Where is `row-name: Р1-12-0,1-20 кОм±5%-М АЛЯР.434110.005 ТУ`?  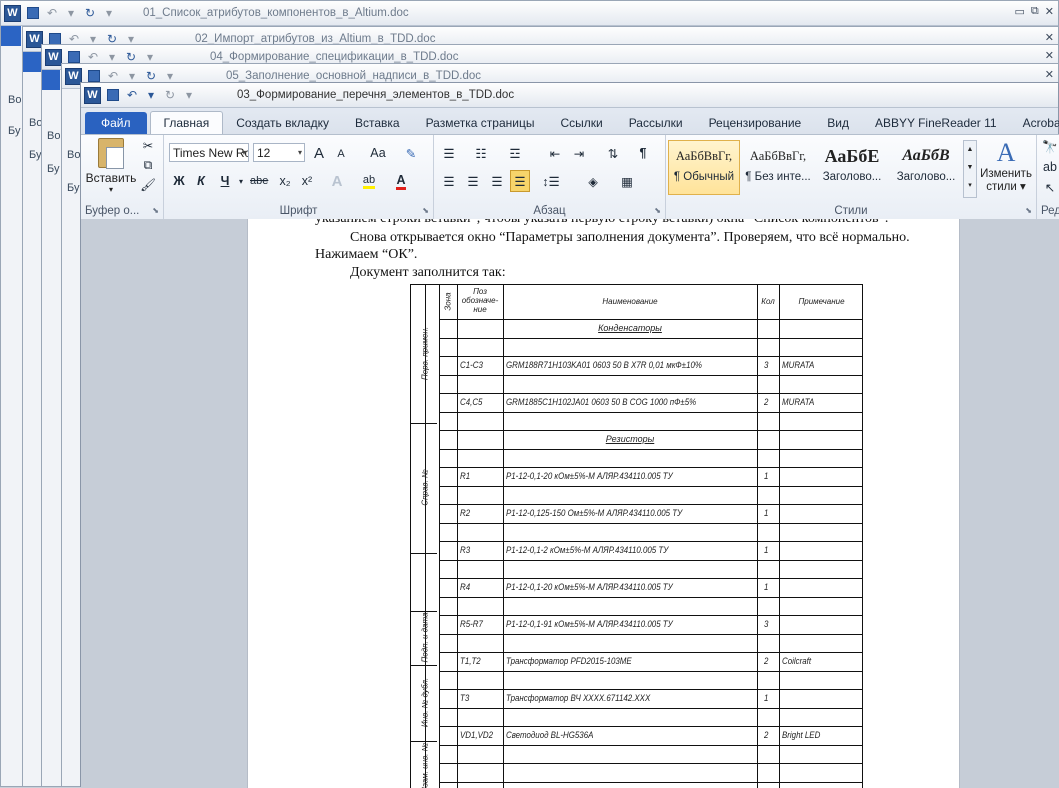
row-name: Р1-12-0,1-20 кОм±5%-М АЛЯР.434110.005 ТУ is located at coordinates (589, 587).